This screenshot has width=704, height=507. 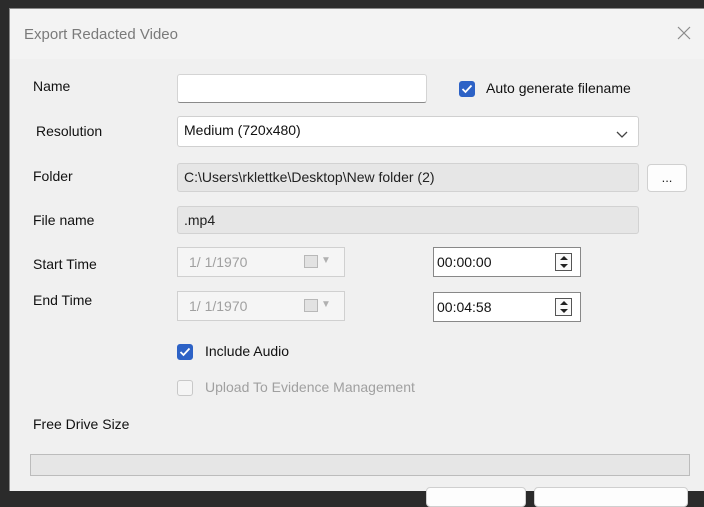 I want to click on auto-generate-checkbox, so click(x=467, y=89).